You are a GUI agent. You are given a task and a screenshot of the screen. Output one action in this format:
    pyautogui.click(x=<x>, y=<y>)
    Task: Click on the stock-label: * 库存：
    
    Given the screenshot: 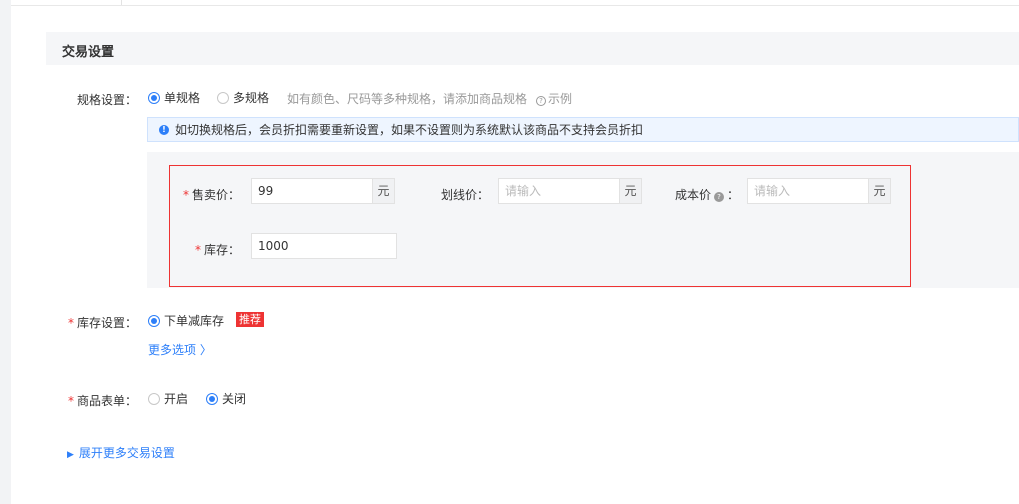 What is the action you would take?
    pyautogui.click(x=218, y=250)
    